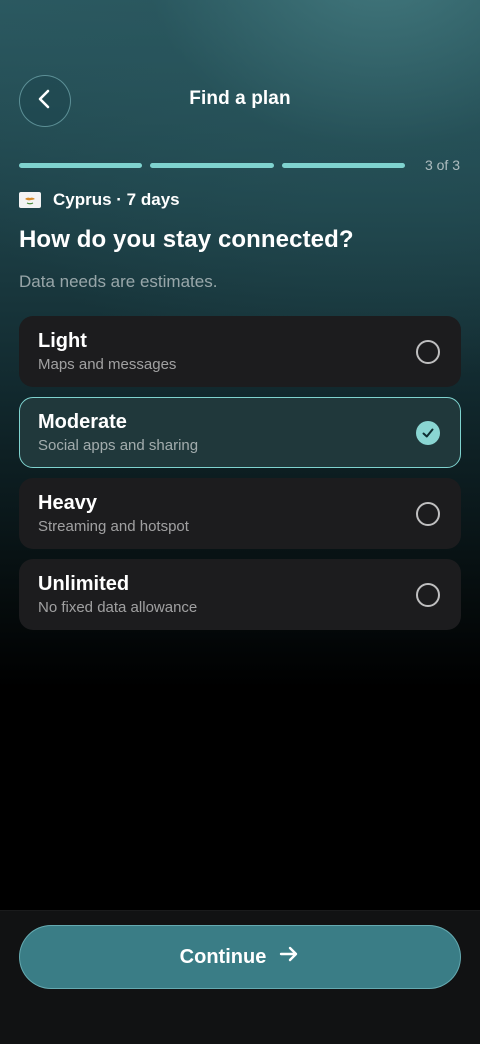  What do you see at coordinates (240, 513) in the screenshot?
I see `option-heavy: Heavy Streaming and hotspot` at bounding box center [240, 513].